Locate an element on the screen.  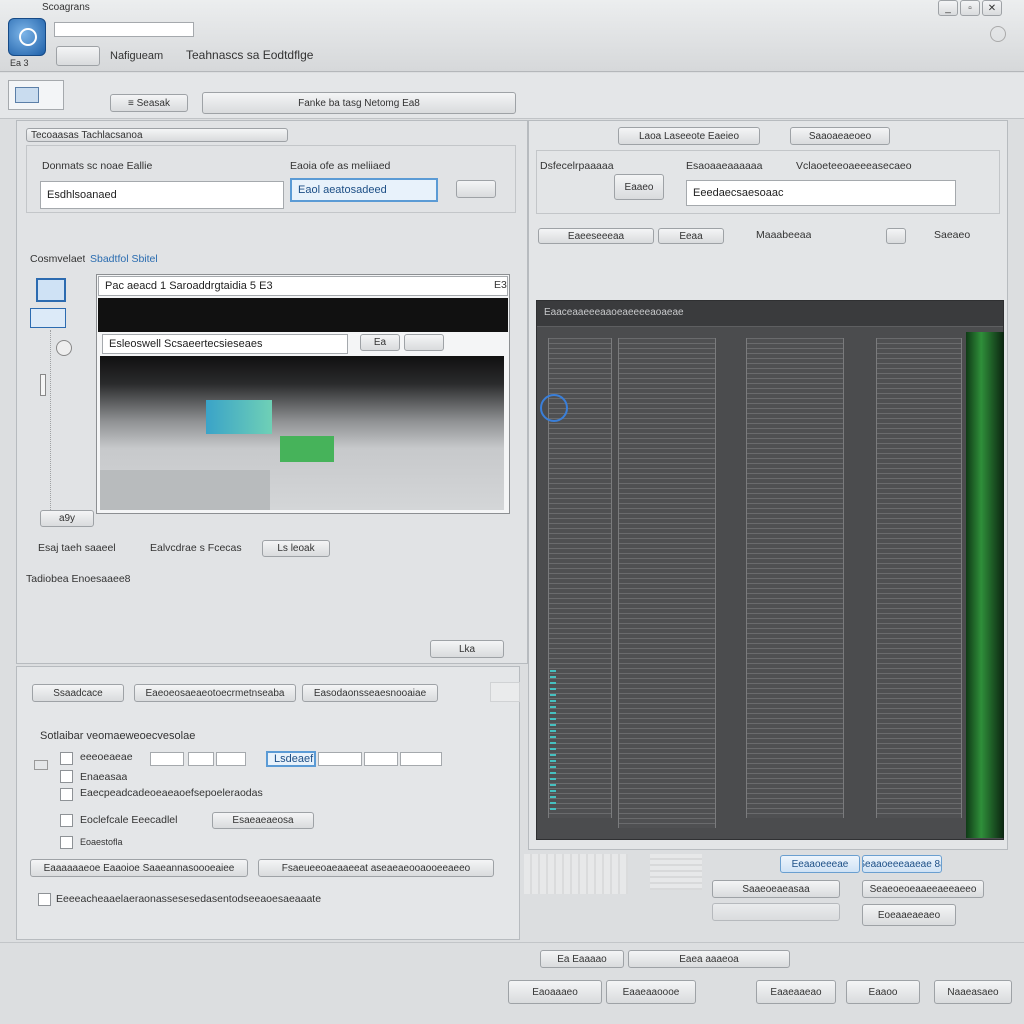
restore-icon: ▫ is located at coordinates (970, 8).